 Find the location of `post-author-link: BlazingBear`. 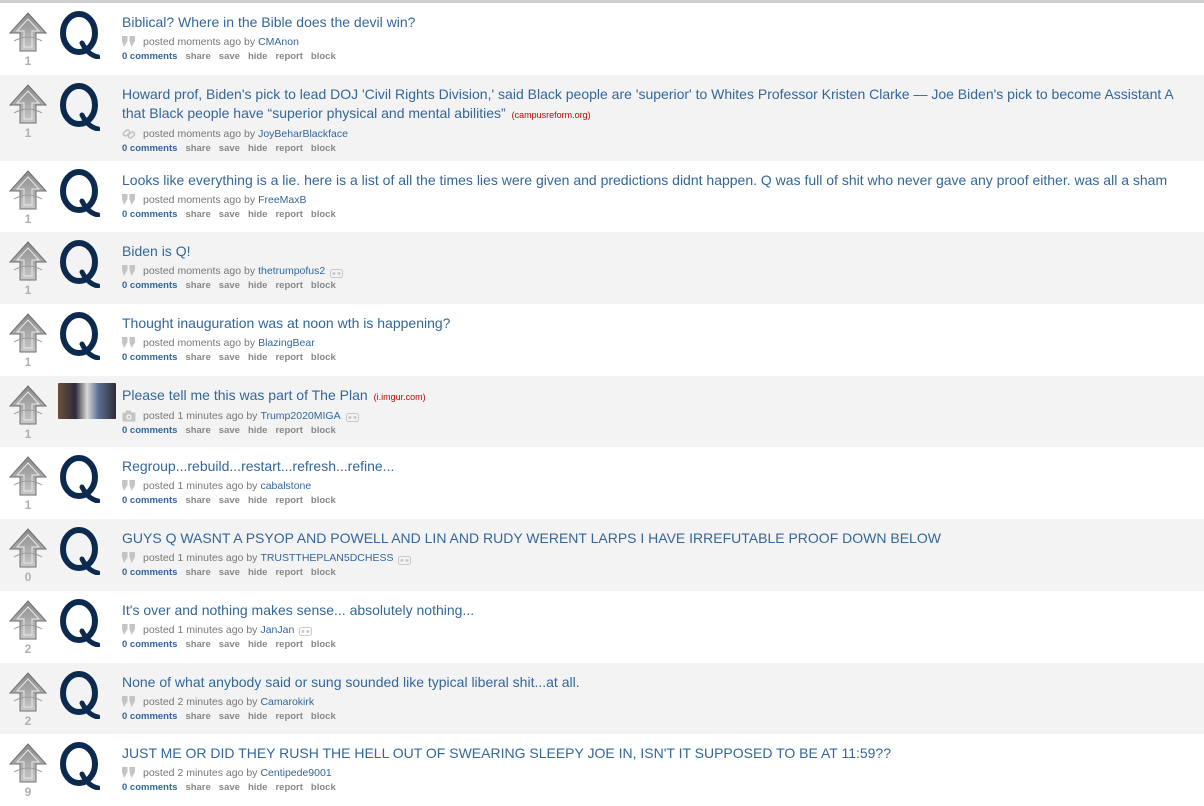

post-author-link: BlazingBear is located at coordinates (286, 343).